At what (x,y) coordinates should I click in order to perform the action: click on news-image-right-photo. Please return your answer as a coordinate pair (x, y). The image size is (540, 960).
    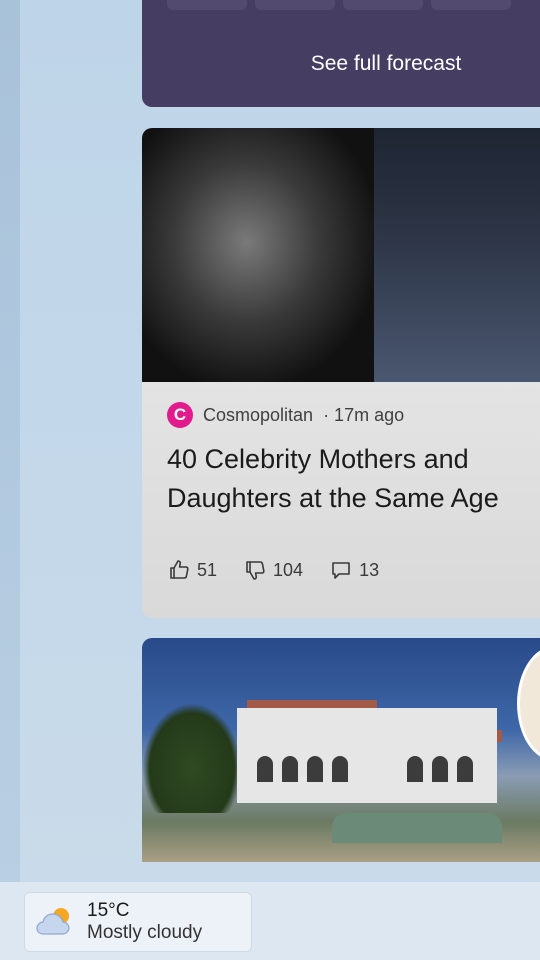
    Looking at the image, I should click on (457, 255).